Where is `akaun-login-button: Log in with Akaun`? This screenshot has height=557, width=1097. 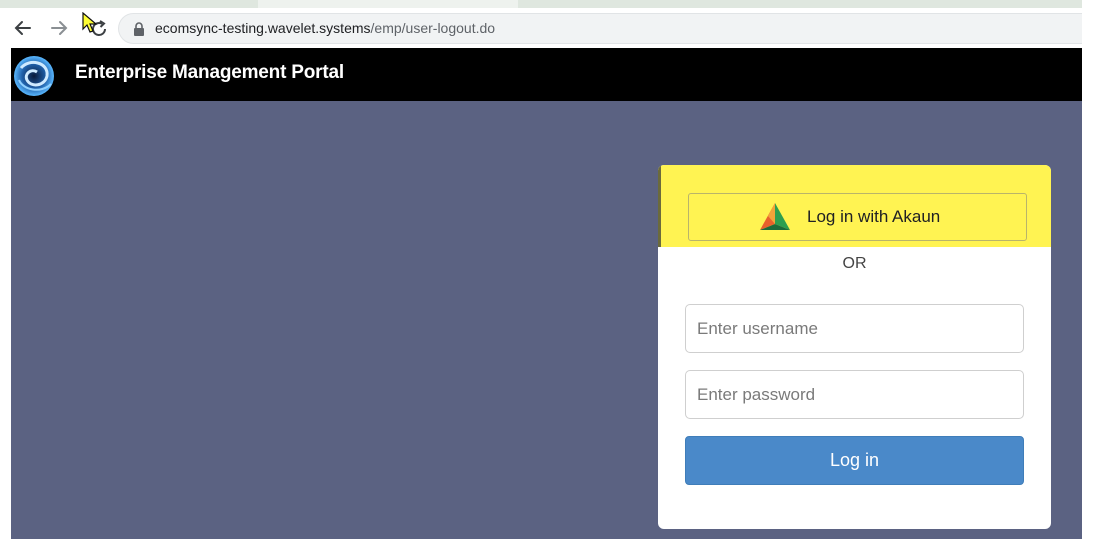
akaun-login-button: Log in with Akaun is located at coordinates (857, 217).